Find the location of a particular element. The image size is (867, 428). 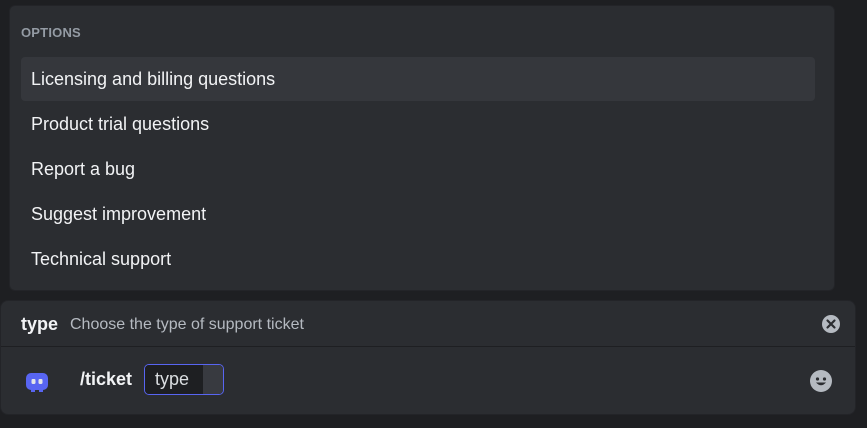

option-pill-value-field is located at coordinates (213, 379).